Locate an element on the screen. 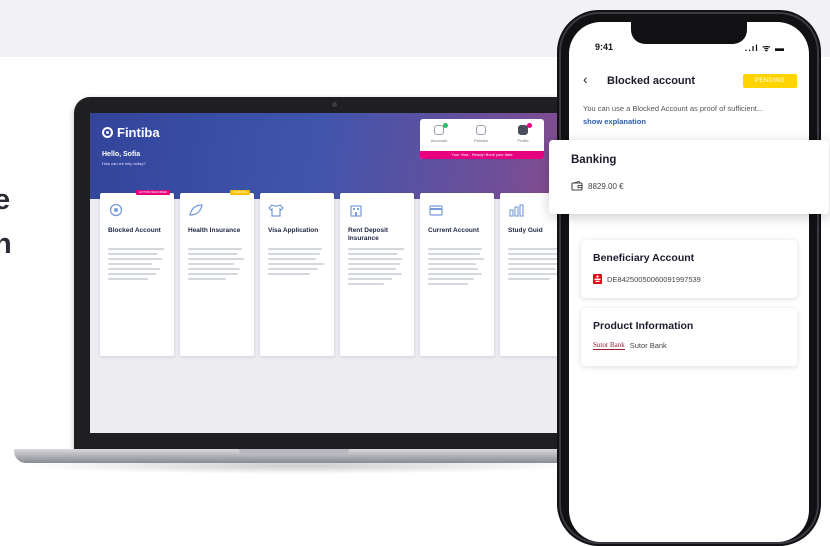  sutor-bank-logo: Sutor Bank is located at coordinates (609, 345).